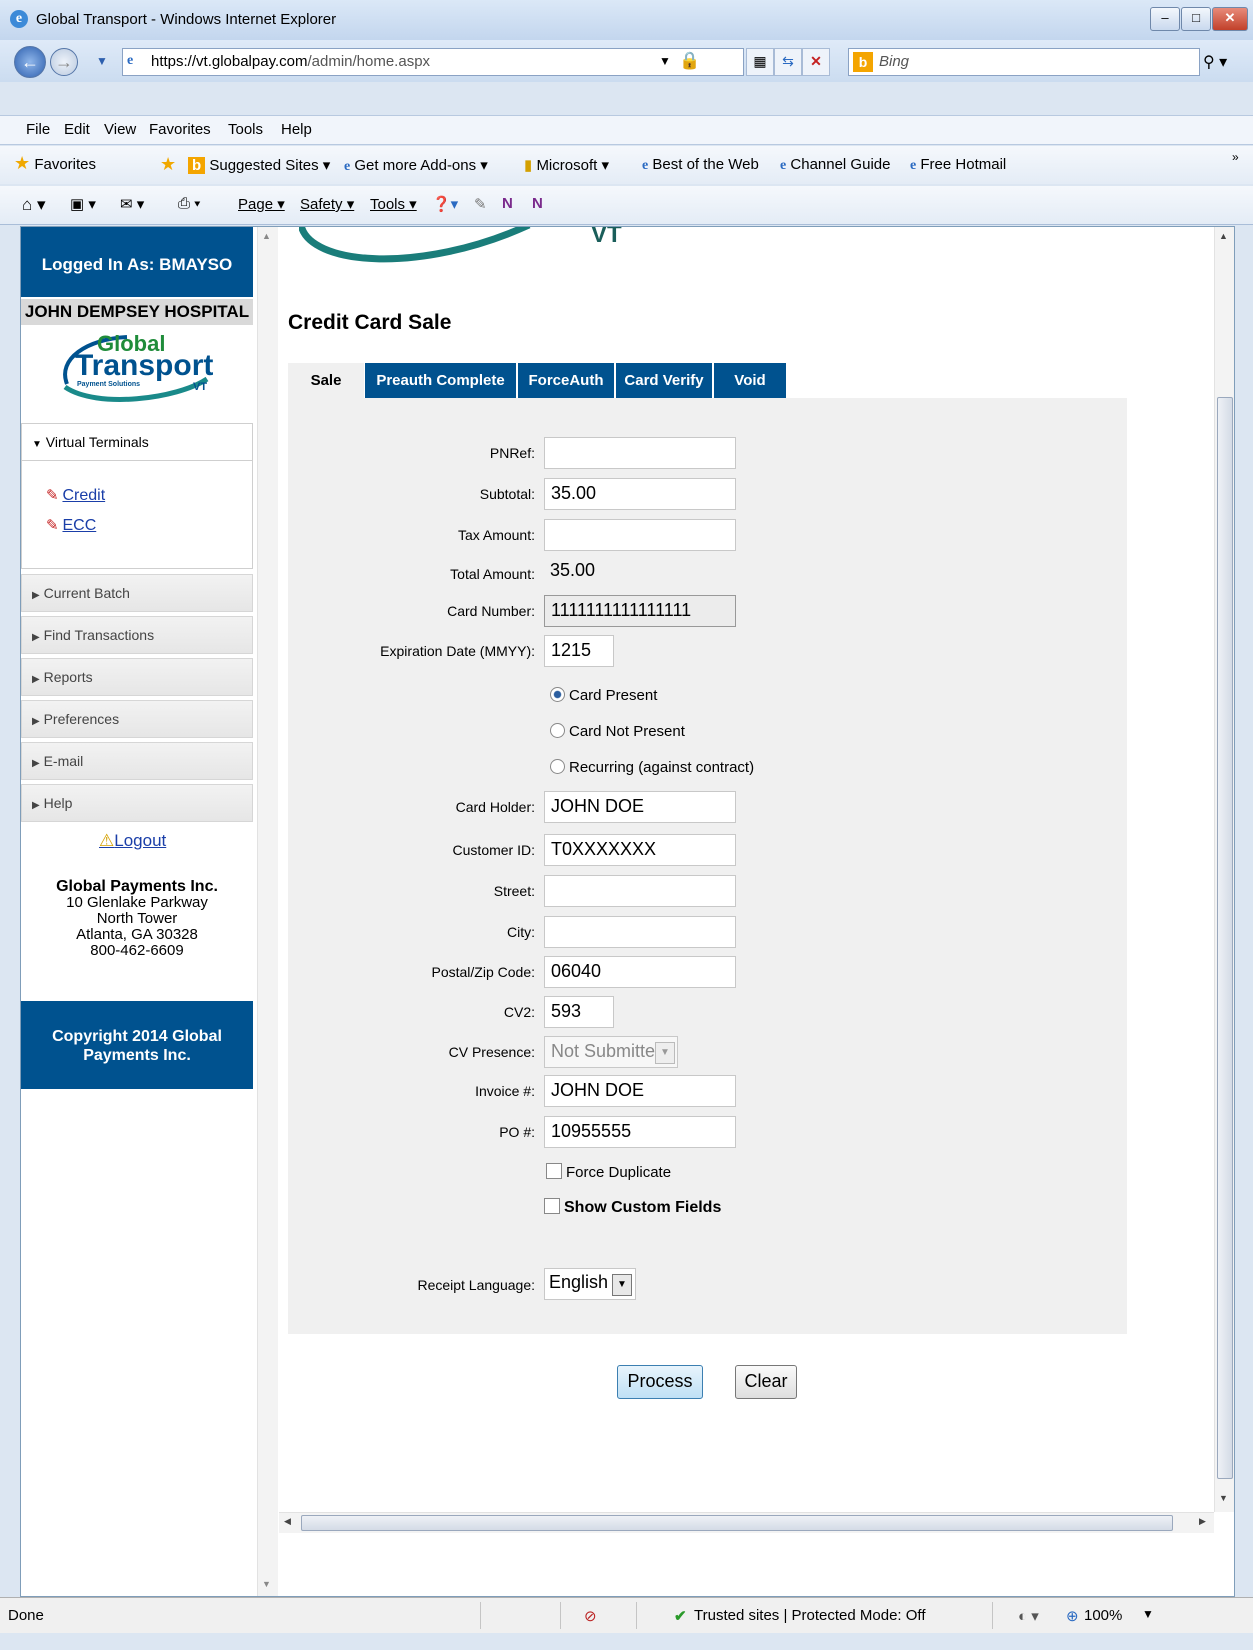 Image resolution: width=1253 pixels, height=1650 pixels. What do you see at coordinates (287, 1521) in the screenshot?
I see `scroll-left-icon: ◀` at bounding box center [287, 1521].